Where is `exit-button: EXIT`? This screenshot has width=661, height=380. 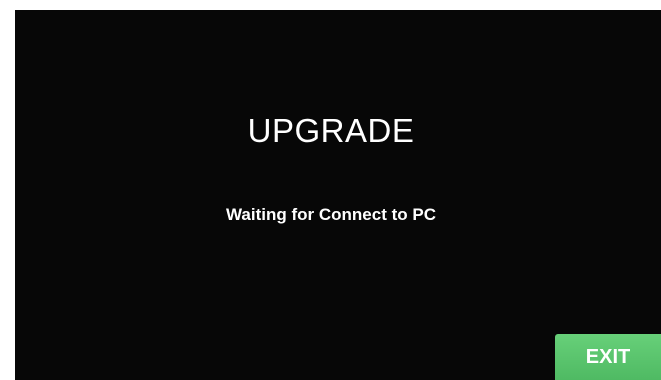
exit-button: EXIT is located at coordinates (608, 357).